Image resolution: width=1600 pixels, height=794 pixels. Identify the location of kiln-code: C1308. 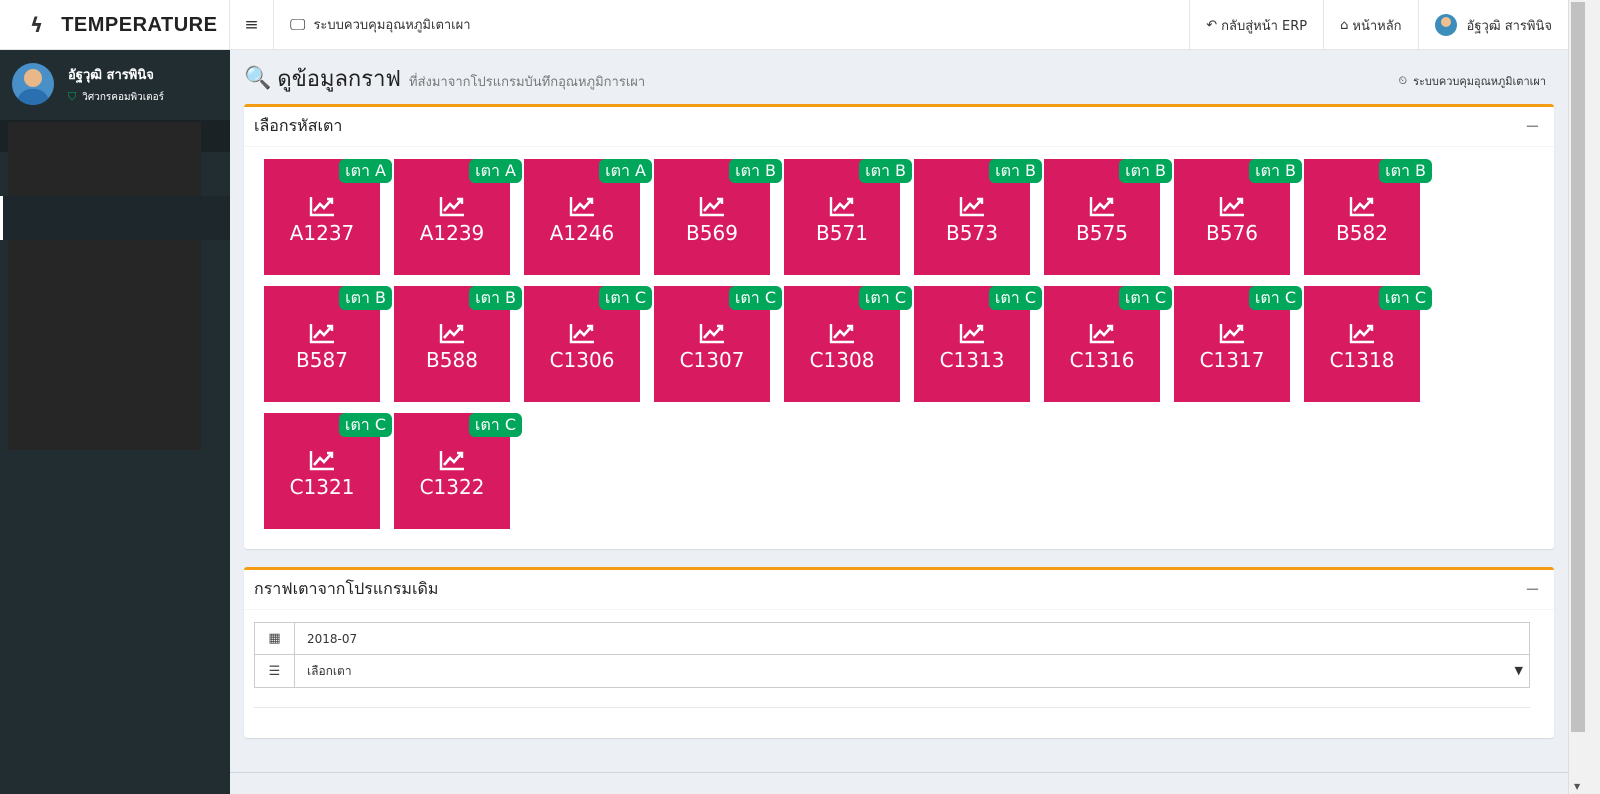
(842, 360).